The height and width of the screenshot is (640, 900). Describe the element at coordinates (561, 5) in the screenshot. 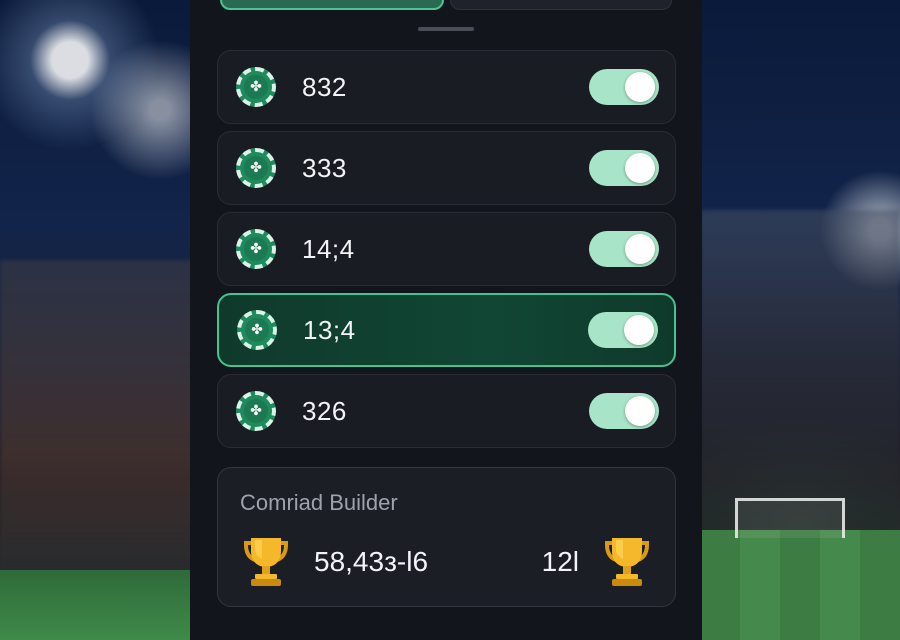

I see `tab-inactive` at that location.